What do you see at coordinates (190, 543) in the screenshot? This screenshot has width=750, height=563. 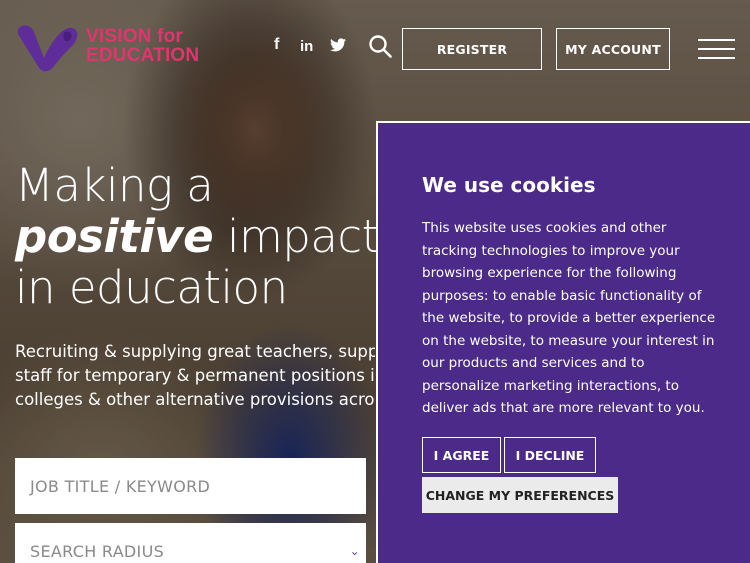 I see `search-radius-select: SEARCH RADIUS ⌄` at bounding box center [190, 543].